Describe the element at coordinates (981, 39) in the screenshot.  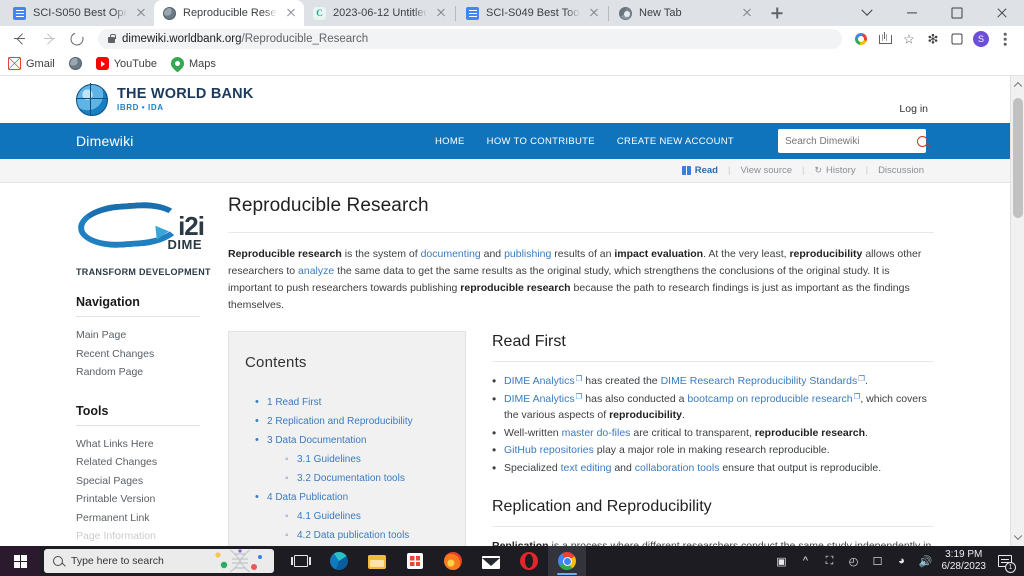
I see `avatar: S` at that location.